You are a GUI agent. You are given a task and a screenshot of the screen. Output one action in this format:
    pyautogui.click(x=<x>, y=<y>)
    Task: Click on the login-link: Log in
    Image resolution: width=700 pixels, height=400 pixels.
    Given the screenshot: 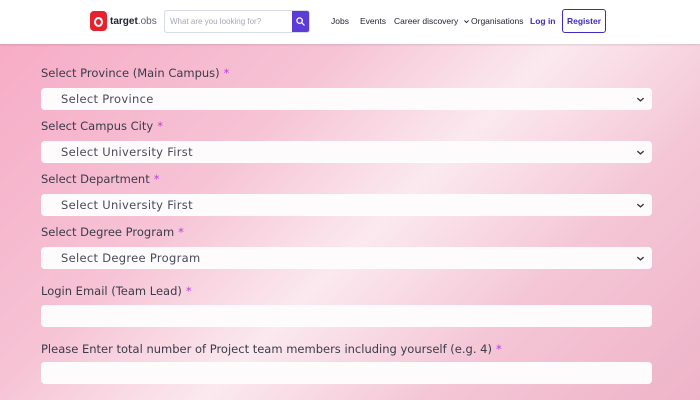 What is the action you would take?
    pyautogui.click(x=543, y=21)
    